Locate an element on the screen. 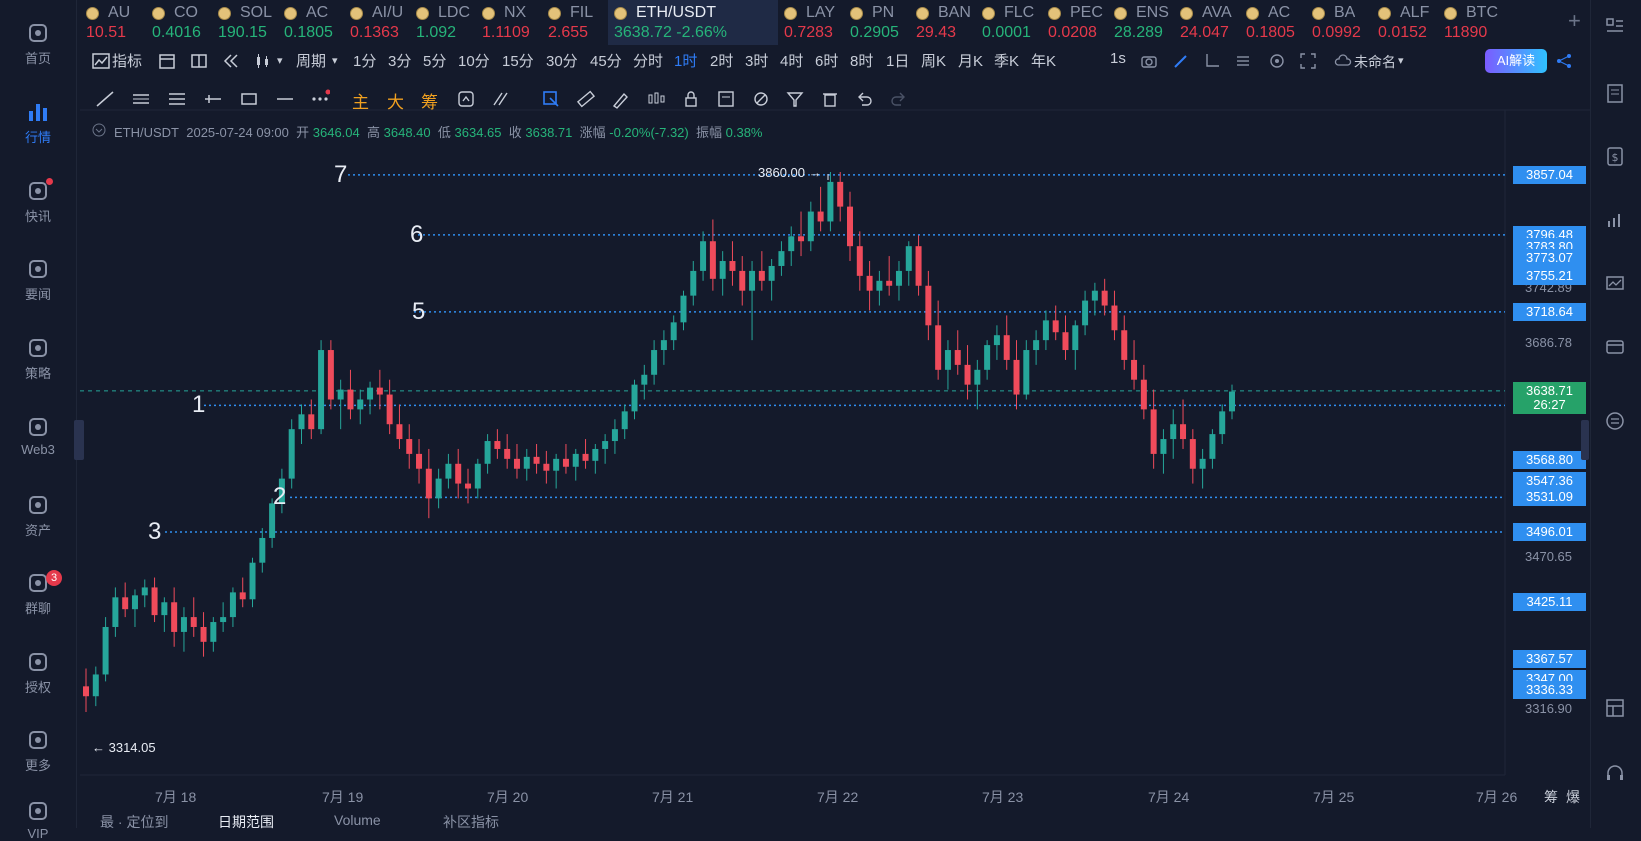  burst-corner-button: 爆 is located at coordinates (1573, 797).